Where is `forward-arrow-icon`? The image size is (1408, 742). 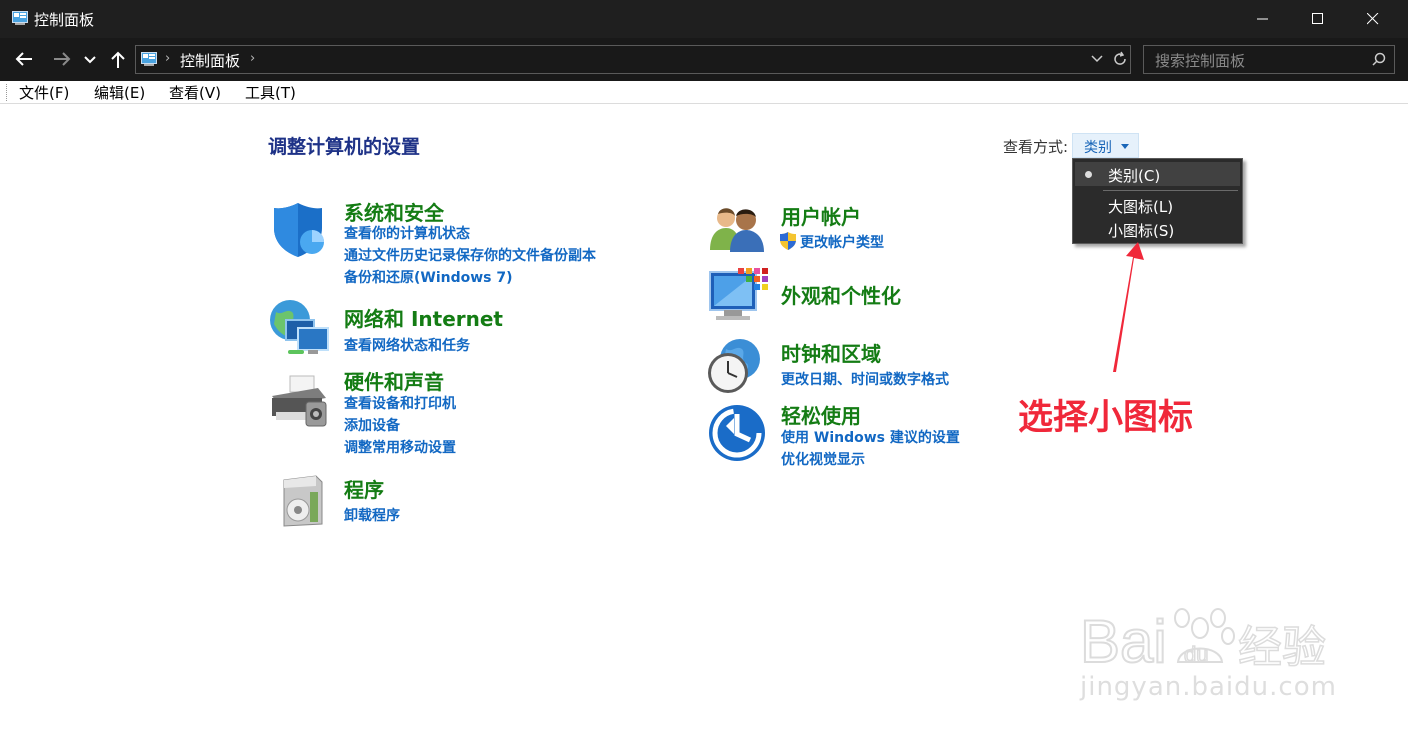
forward-arrow-icon is located at coordinates (62, 59).